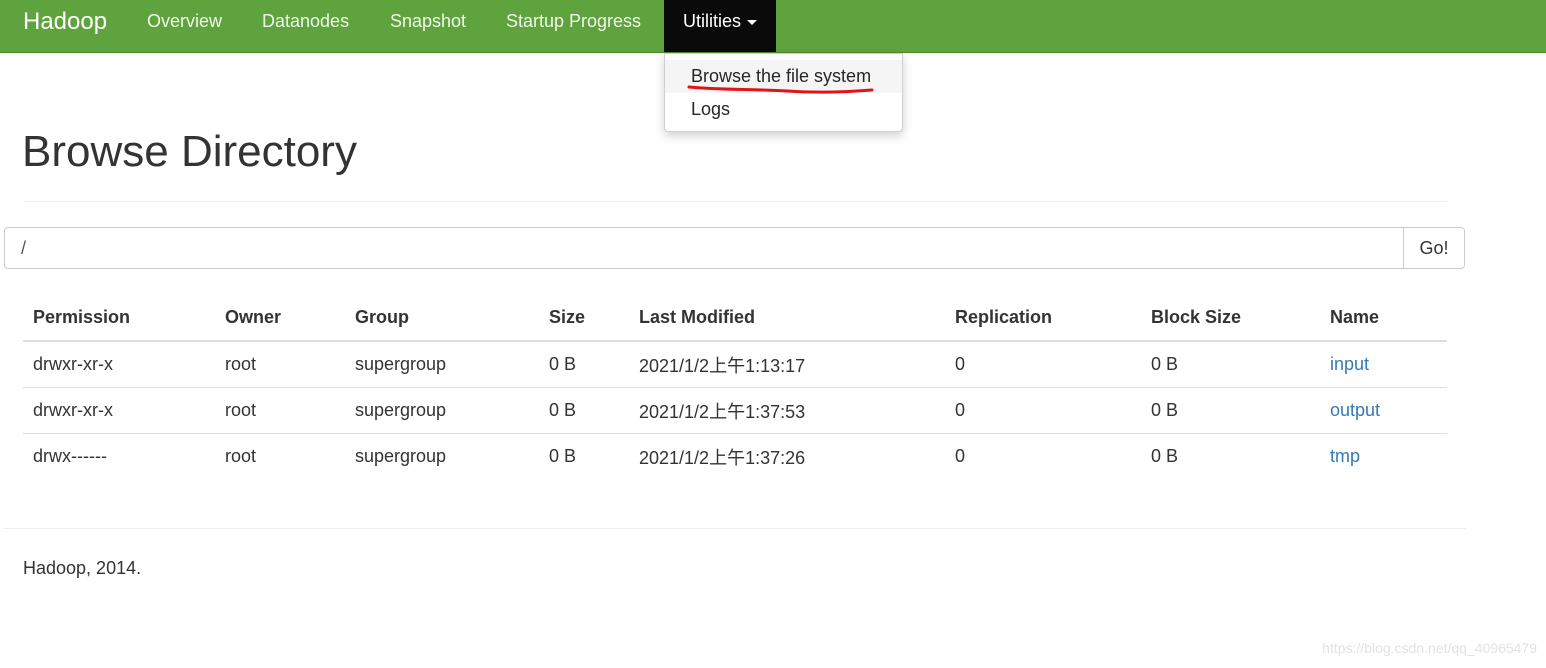 The height and width of the screenshot is (668, 1546). What do you see at coordinates (1429, 648) in the screenshot?
I see `watermark-text: https://blog.csdn.net/qq_40965479` at bounding box center [1429, 648].